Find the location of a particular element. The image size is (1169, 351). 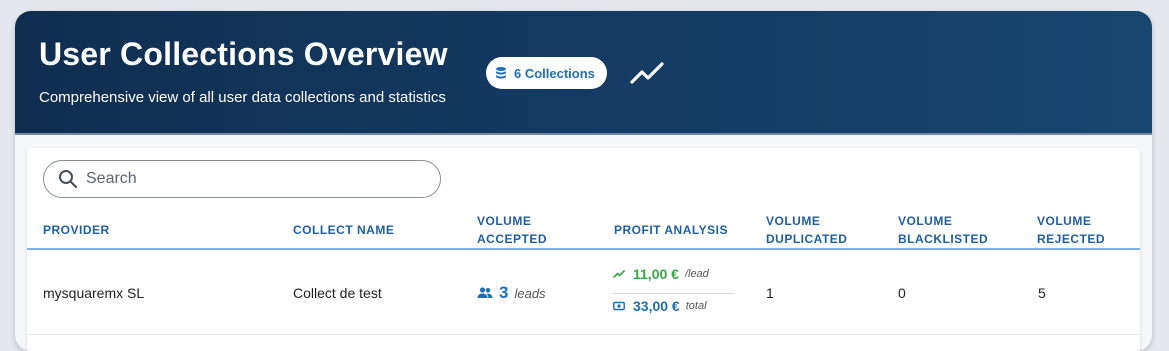

column-header-provider: PROVIDER is located at coordinates (76, 230).